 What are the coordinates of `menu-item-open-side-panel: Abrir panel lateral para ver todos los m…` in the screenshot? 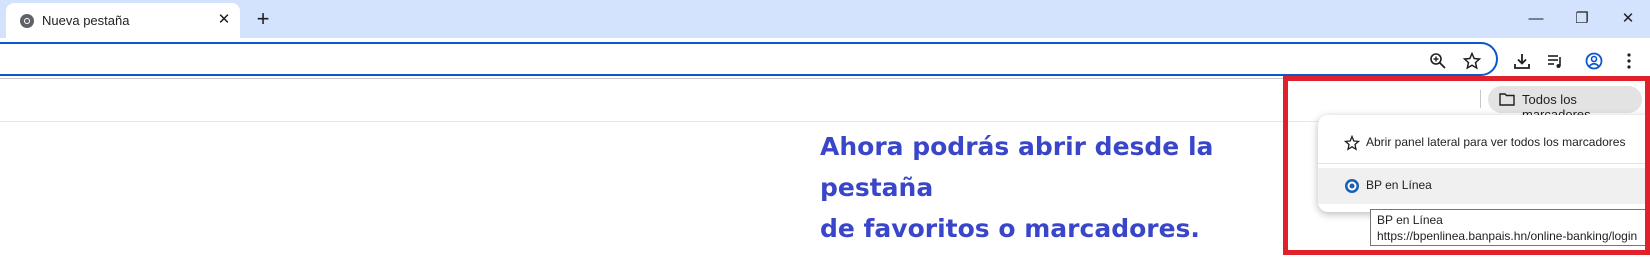 It's located at (1484, 143).